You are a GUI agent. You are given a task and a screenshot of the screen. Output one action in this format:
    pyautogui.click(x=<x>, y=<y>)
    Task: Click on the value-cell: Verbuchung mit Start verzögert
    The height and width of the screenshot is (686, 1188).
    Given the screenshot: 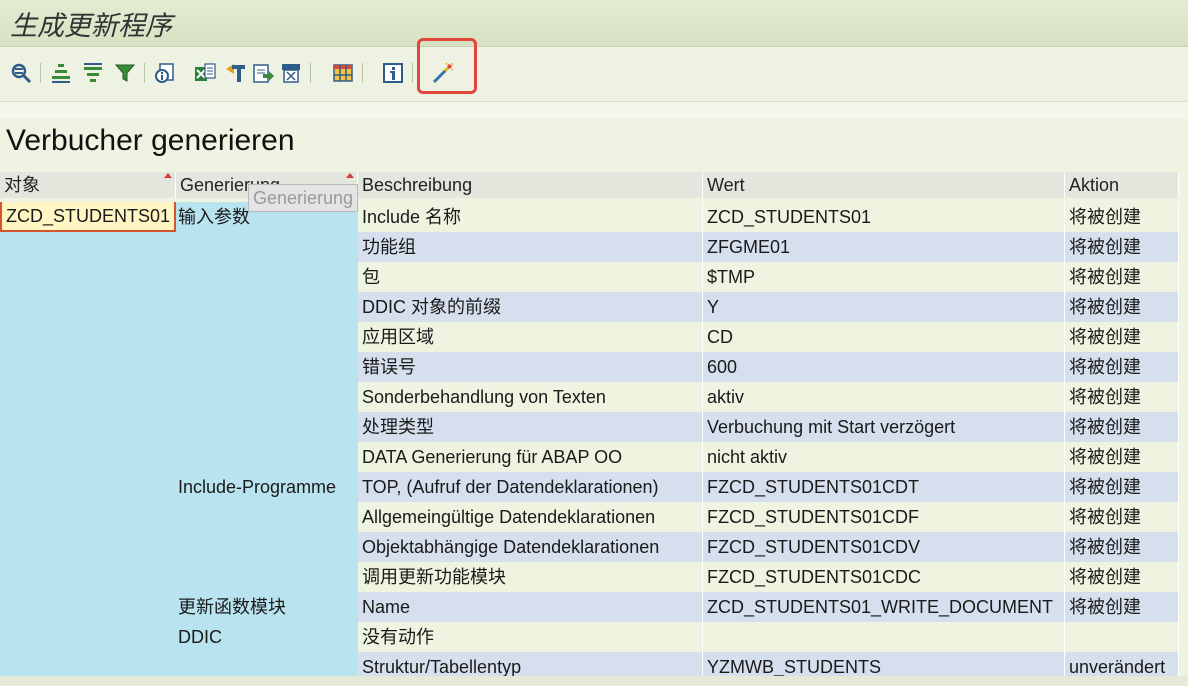 What is the action you would take?
    pyautogui.click(x=884, y=427)
    